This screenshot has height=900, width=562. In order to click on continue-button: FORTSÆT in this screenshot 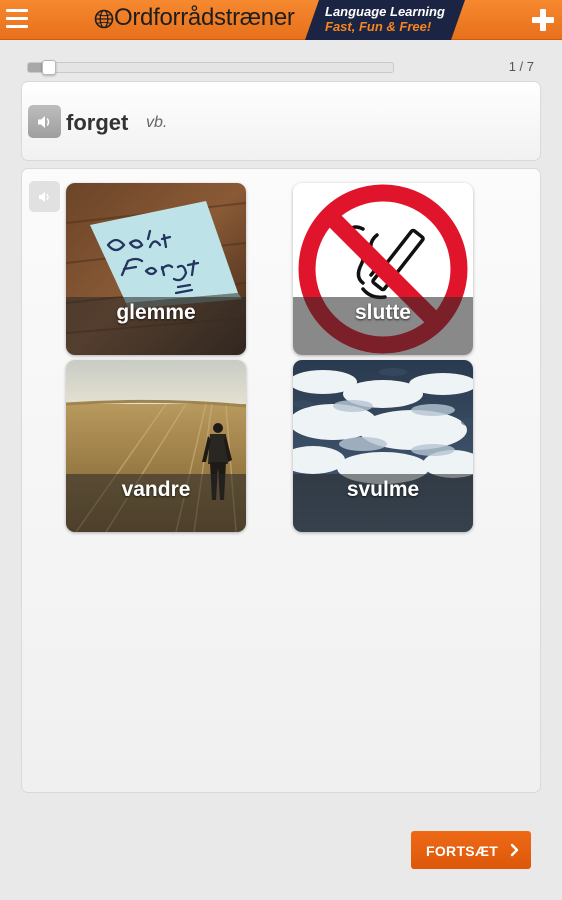, I will do `click(471, 850)`.